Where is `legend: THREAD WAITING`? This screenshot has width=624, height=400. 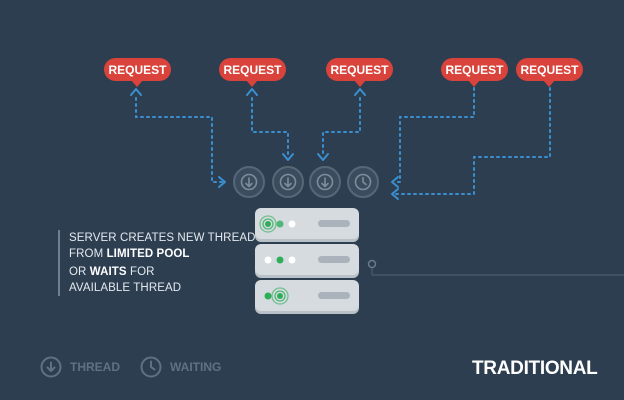 legend: THREAD WAITING is located at coordinates (140, 367).